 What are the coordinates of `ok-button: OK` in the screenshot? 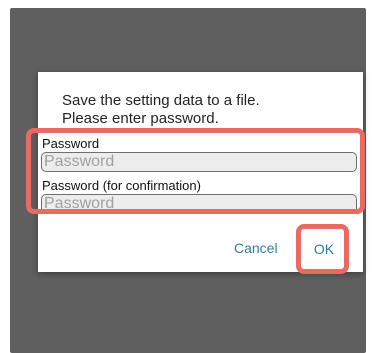 It's located at (324, 249).